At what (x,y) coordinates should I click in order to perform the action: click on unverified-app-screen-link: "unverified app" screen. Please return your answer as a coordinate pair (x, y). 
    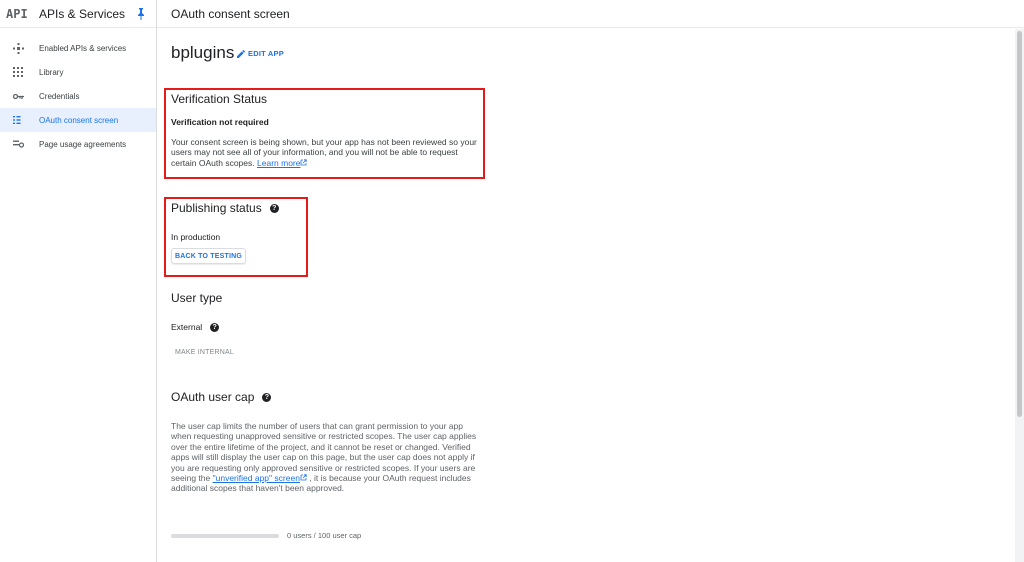
    Looking at the image, I should click on (256, 478).